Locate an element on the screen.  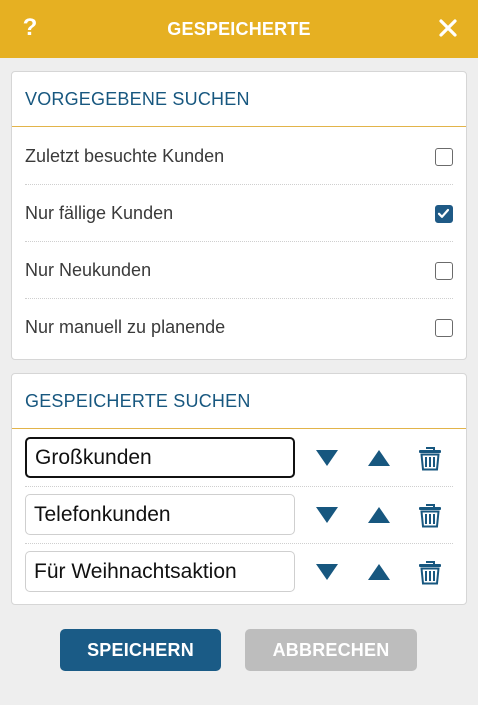
predefined-search-row: Nur Neukunden is located at coordinates (239, 270).